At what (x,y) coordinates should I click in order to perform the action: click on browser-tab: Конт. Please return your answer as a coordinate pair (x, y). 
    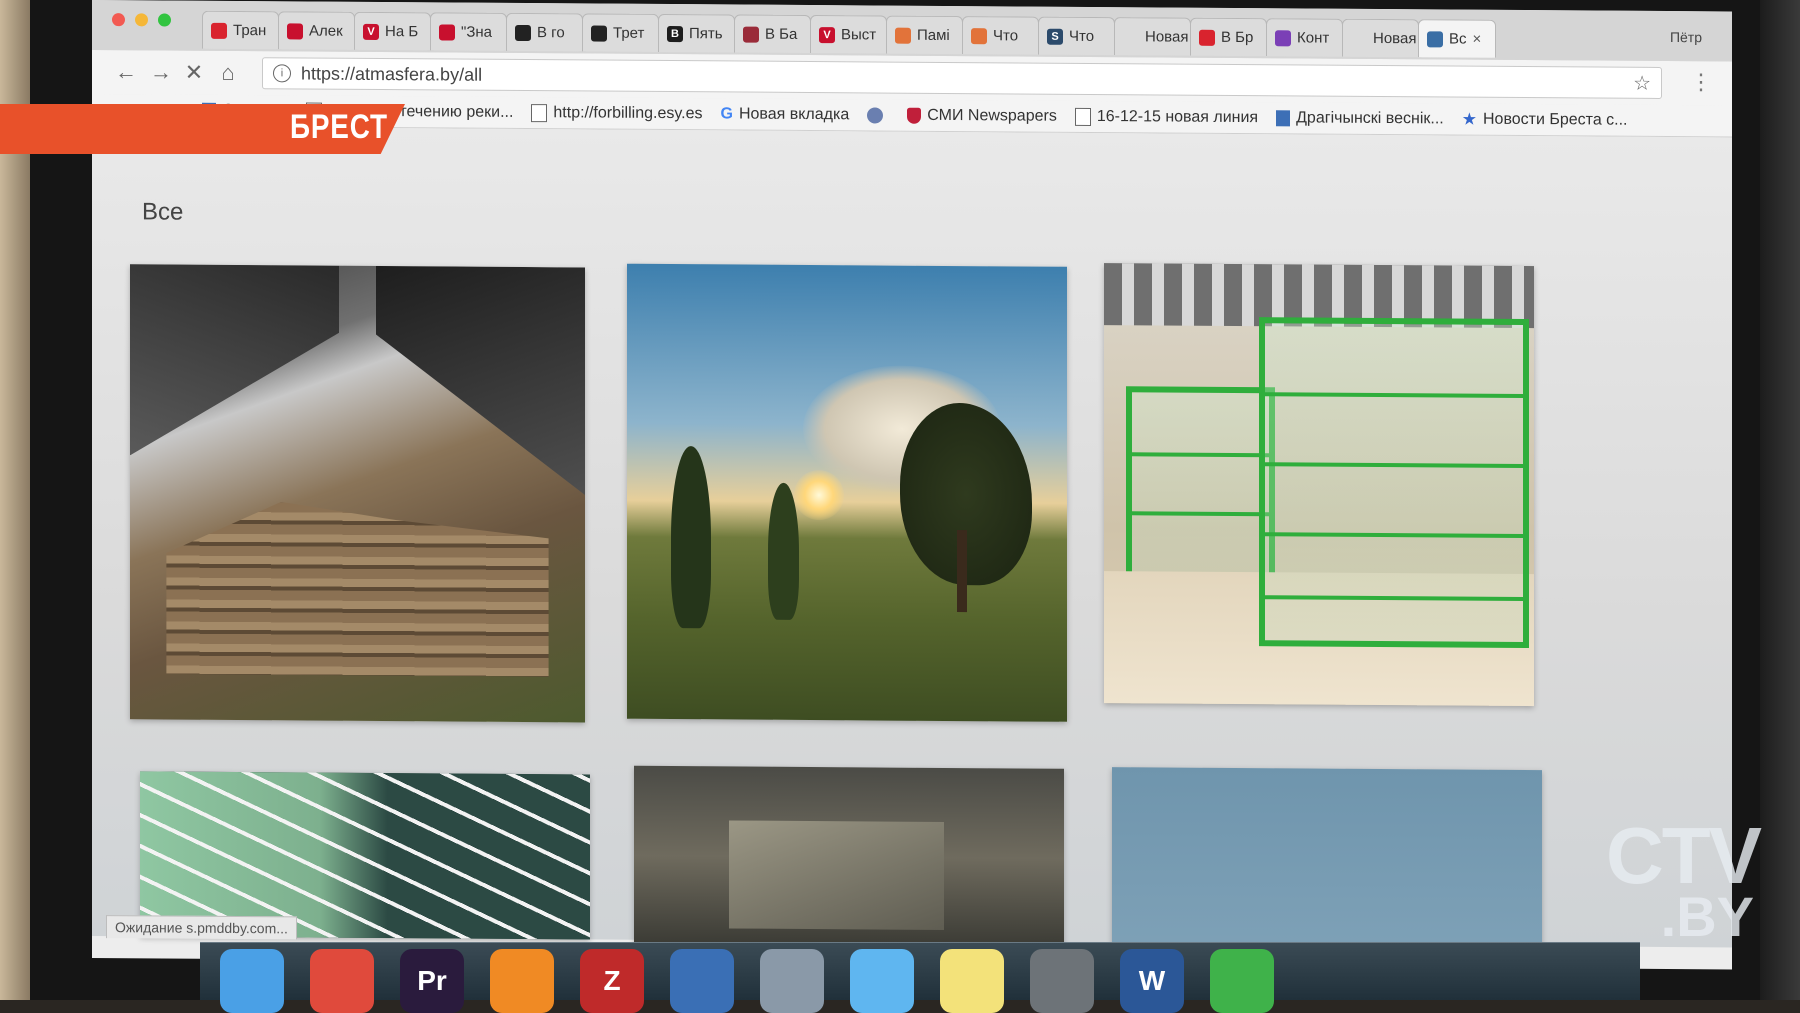
    Looking at the image, I should click on (1304, 37).